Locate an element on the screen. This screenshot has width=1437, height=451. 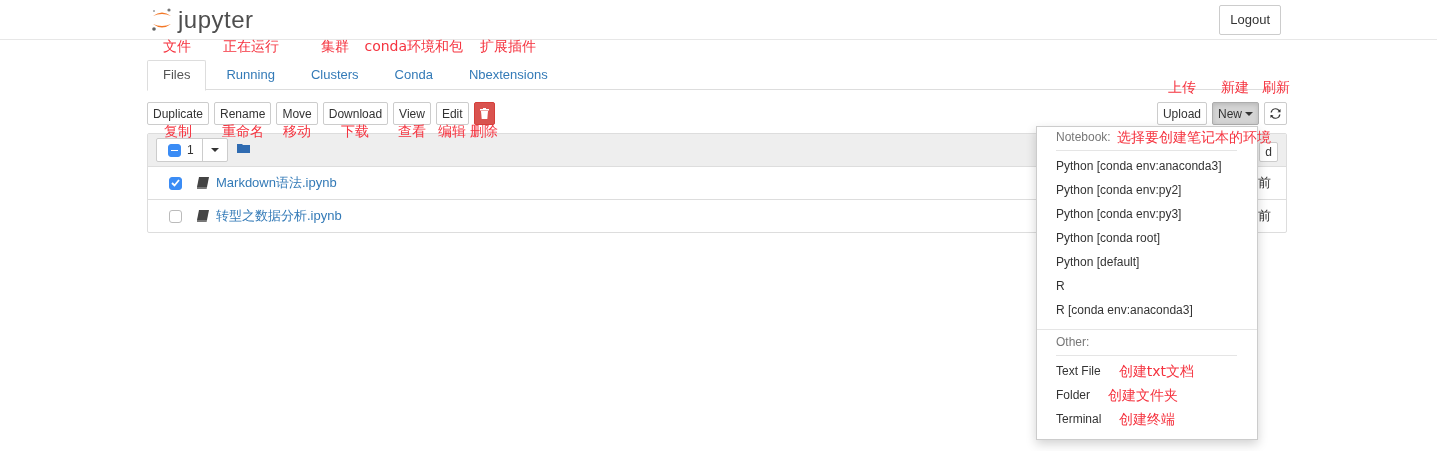
menu-section-header: Notebook: is located at coordinates (1083, 137).